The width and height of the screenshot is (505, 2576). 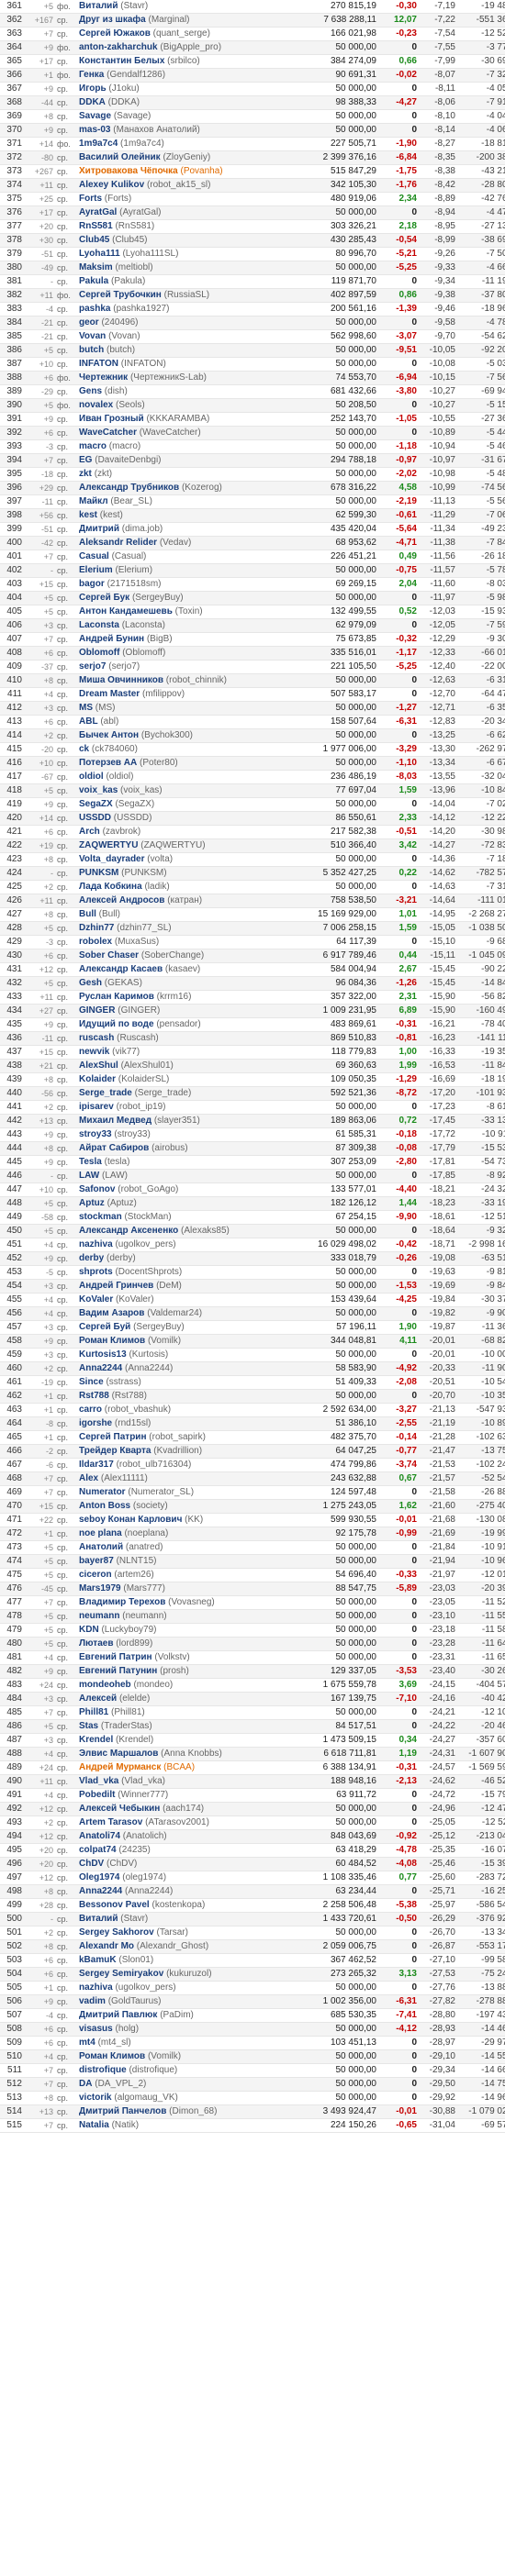 I want to click on participant-name-link: Лада Кобкина, so click(x=111, y=887).